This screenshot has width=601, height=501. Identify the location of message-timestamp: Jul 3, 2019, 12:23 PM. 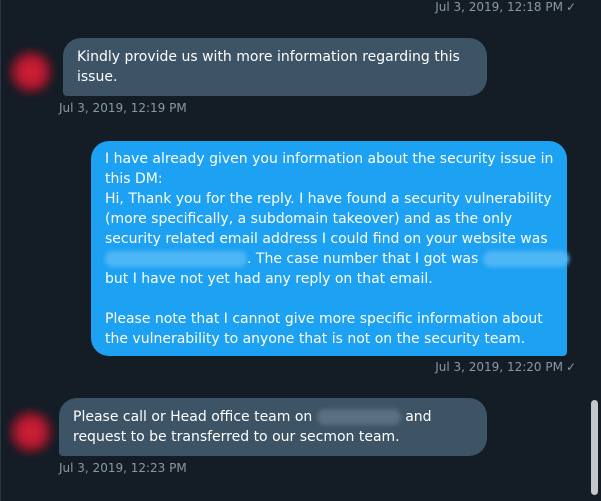
(123, 468).